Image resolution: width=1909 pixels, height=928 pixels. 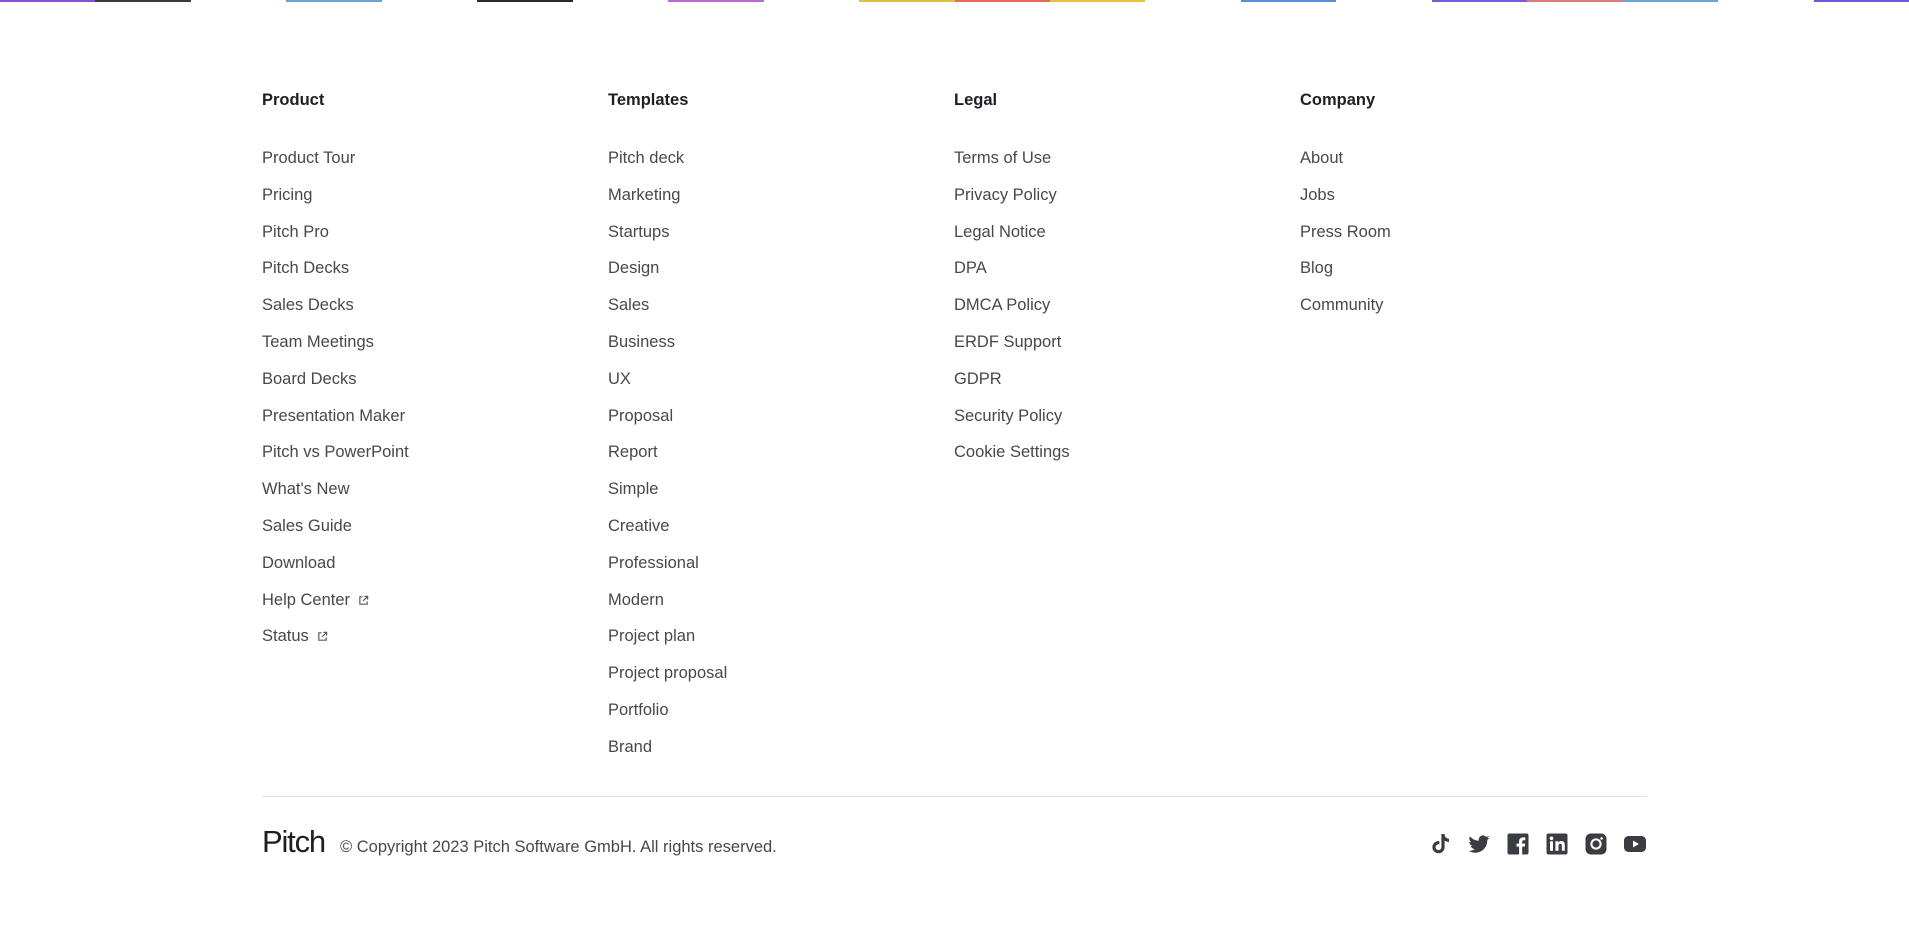 I want to click on linkedin-link, so click(x=1557, y=844).